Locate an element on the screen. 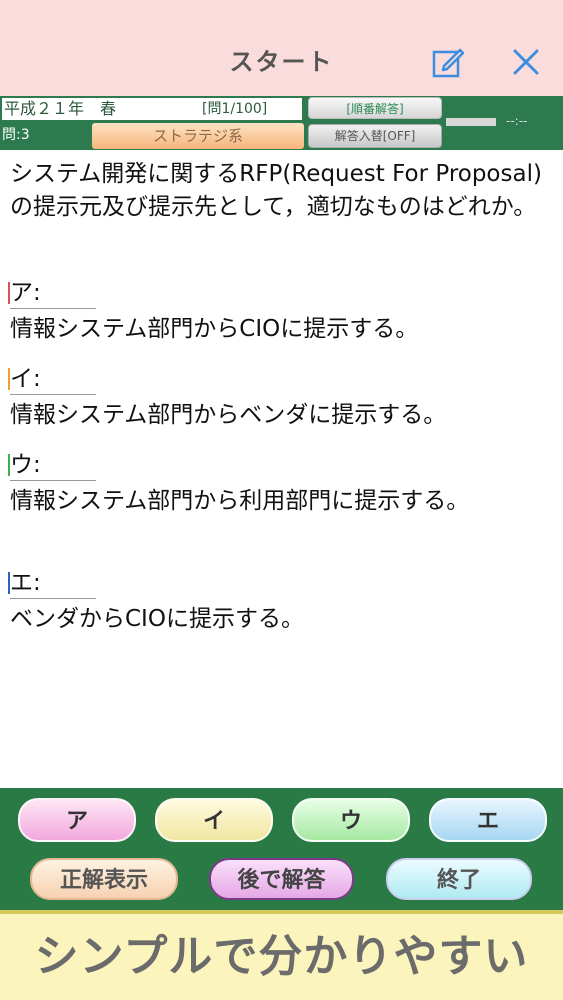 The height and width of the screenshot is (1000, 563). answer-later-button: 後で解答 is located at coordinates (281, 879).